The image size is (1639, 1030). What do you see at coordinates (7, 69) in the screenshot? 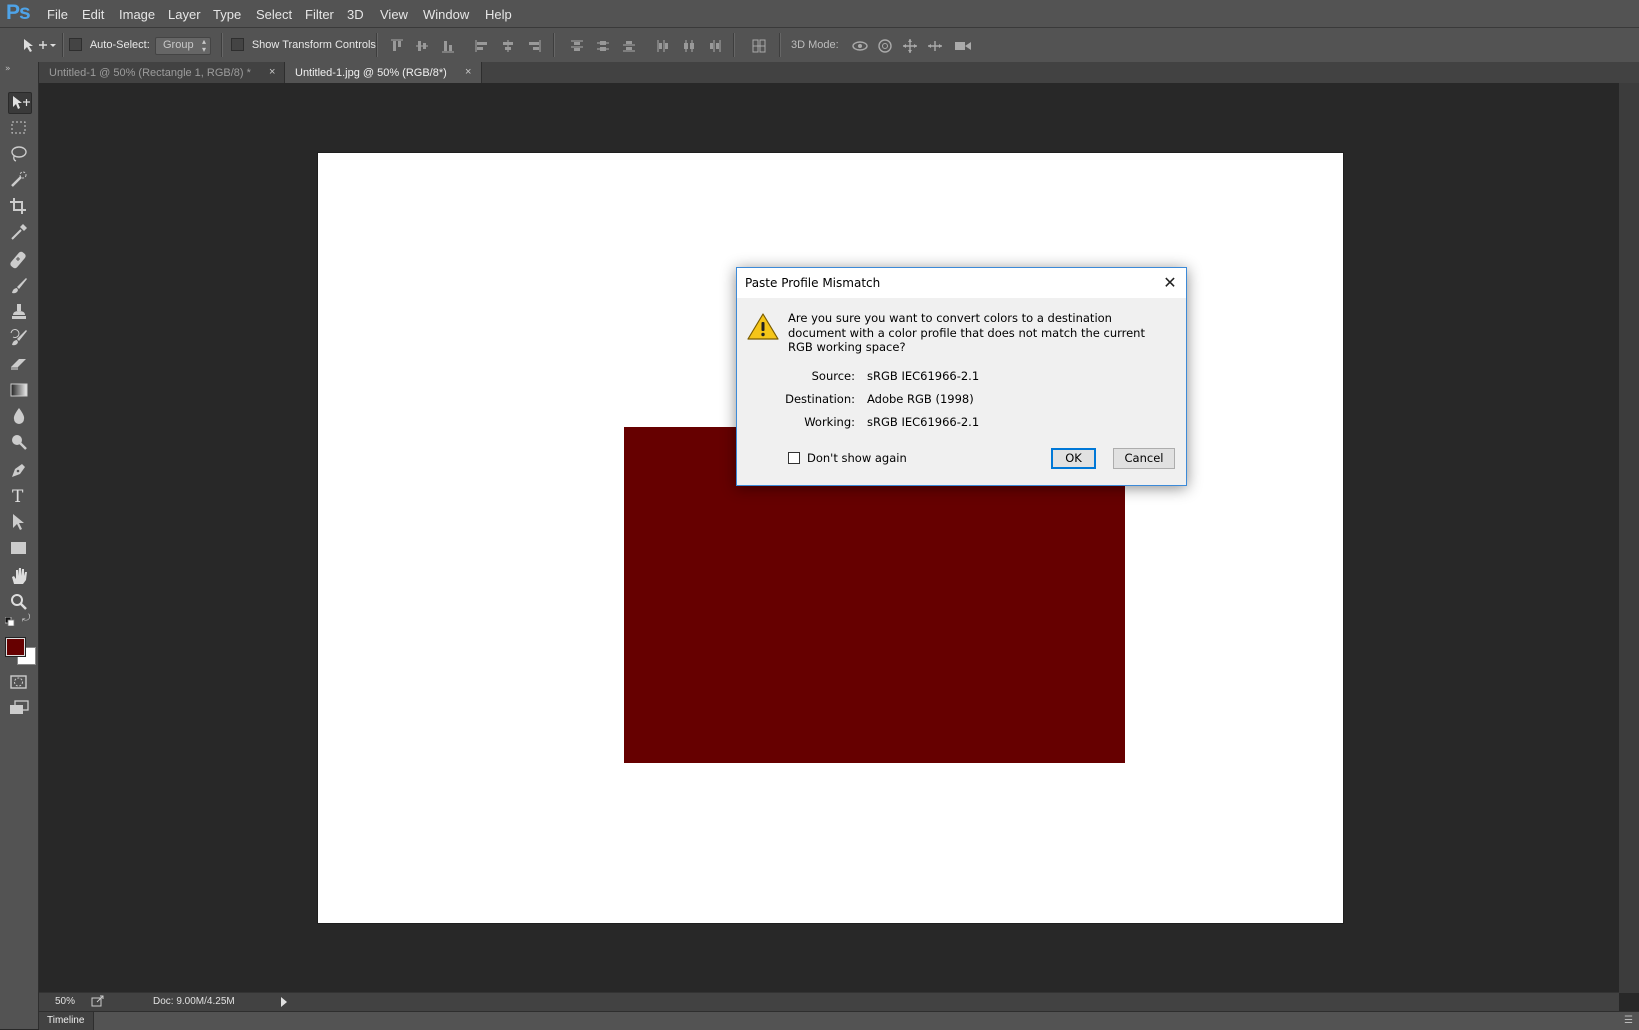
I see `panel-collapse-icon: »` at bounding box center [7, 69].